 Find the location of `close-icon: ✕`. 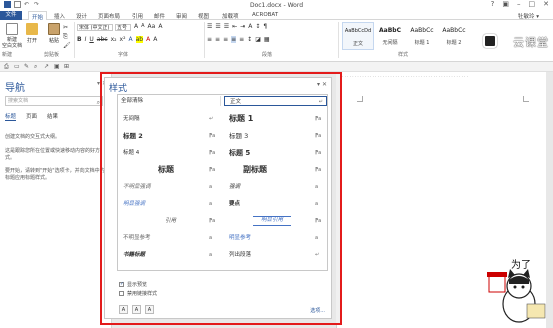

close-icon: ✕ is located at coordinates (546, 4).